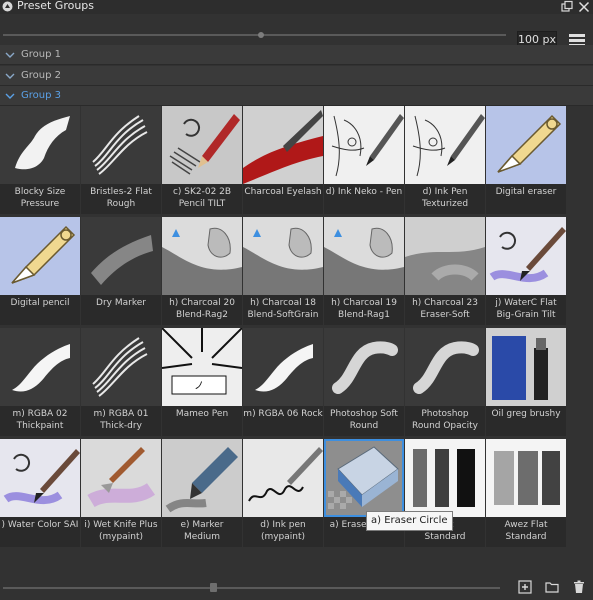 The width and height of the screenshot is (593, 600). I want to click on flat-bars-light-icon, so click(526, 478).